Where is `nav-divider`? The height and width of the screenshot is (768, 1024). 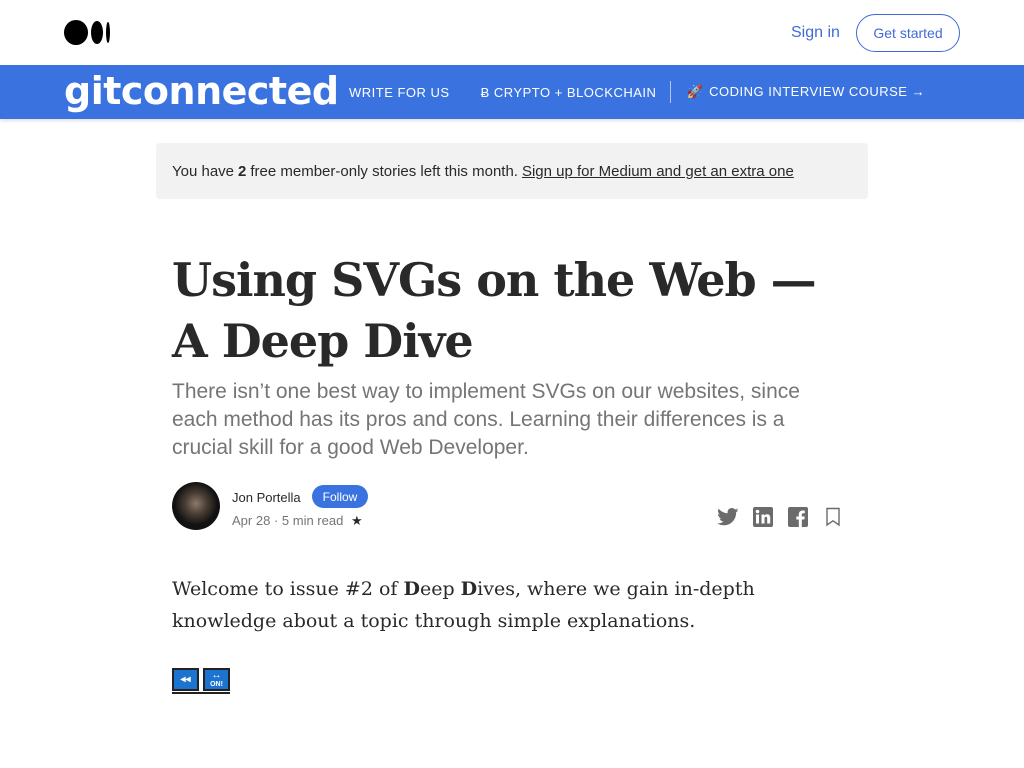
nav-divider is located at coordinates (671, 92).